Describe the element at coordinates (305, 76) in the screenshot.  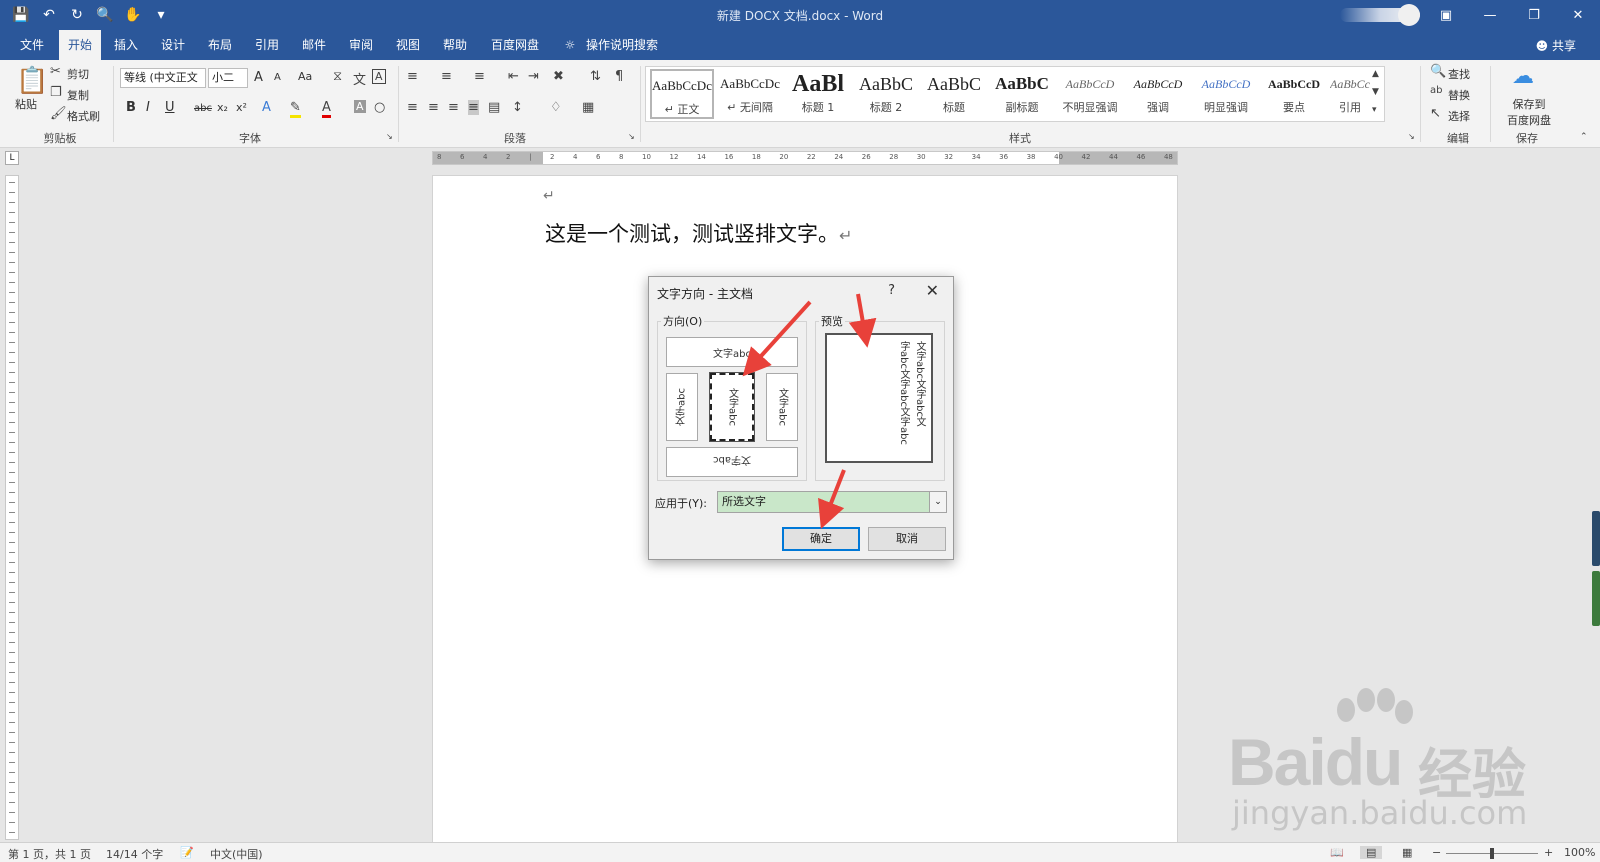
I see `change-case-button: Aa` at that location.